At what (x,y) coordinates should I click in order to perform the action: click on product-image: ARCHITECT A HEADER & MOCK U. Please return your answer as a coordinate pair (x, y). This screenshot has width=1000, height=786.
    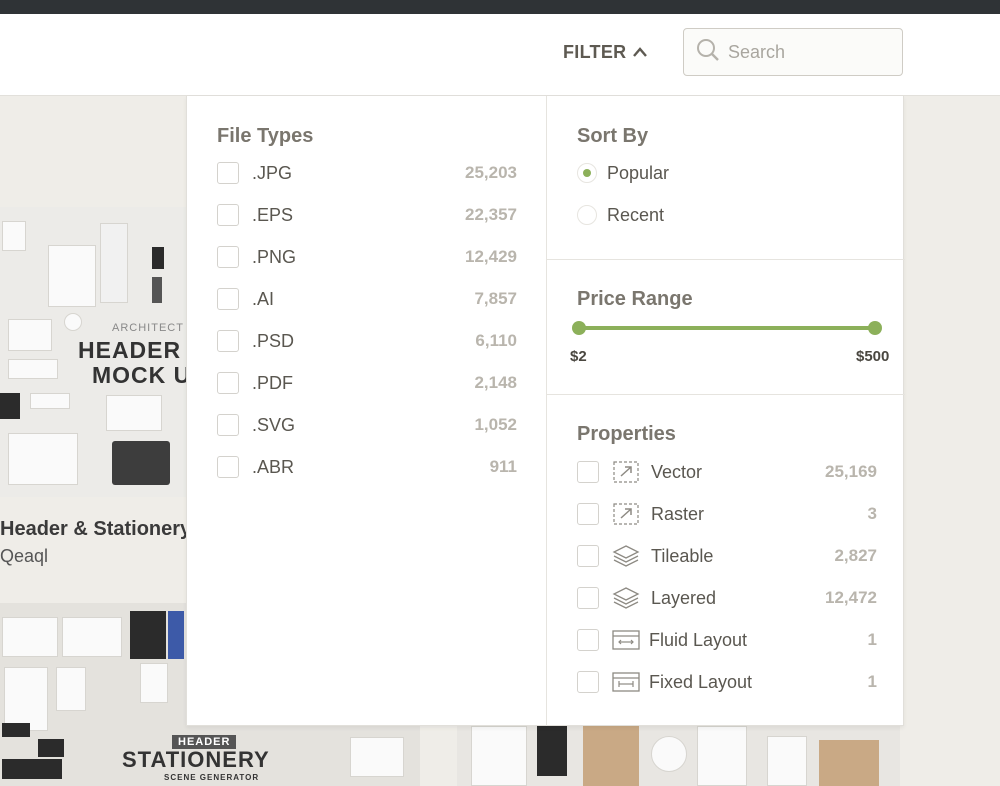
    Looking at the image, I should click on (93, 352).